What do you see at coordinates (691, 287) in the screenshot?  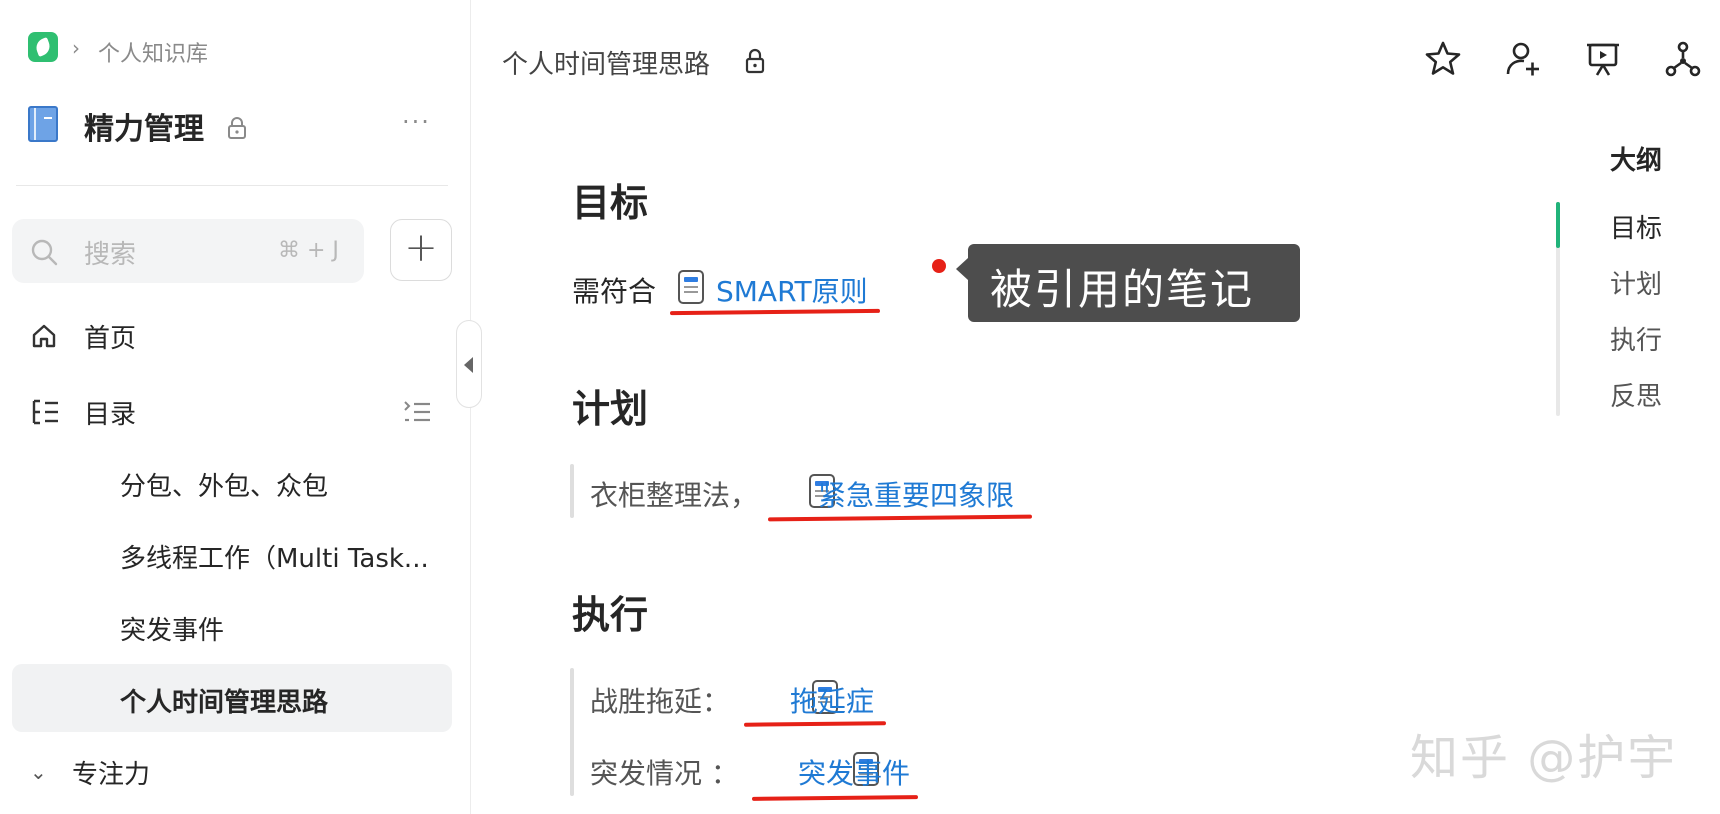 I see `document-icon` at bounding box center [691, 287].